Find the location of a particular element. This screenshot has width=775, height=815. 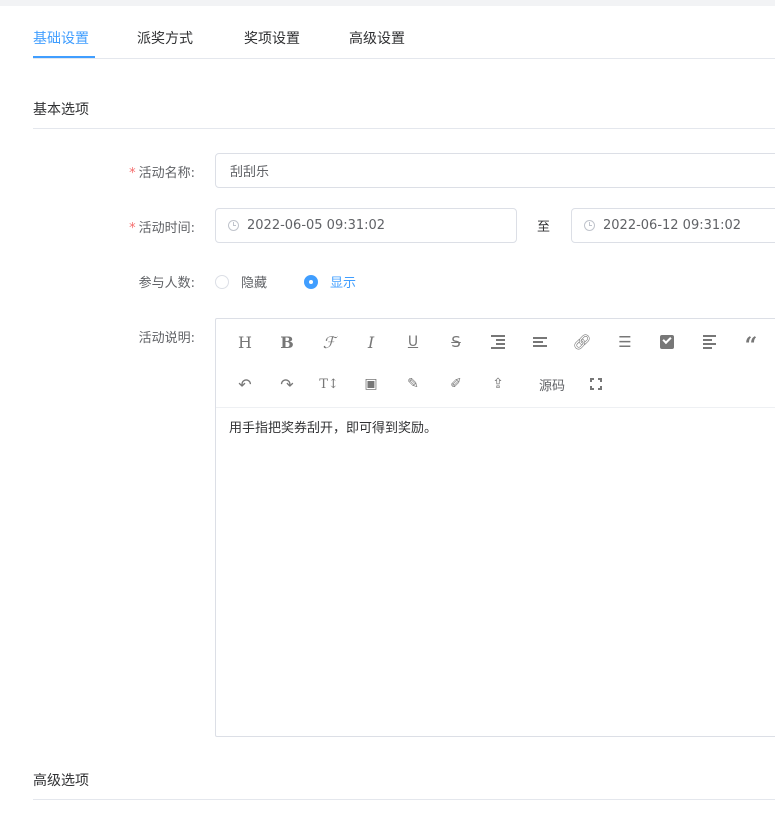

list-icon: ☰ is located at coordinates (625, 342).